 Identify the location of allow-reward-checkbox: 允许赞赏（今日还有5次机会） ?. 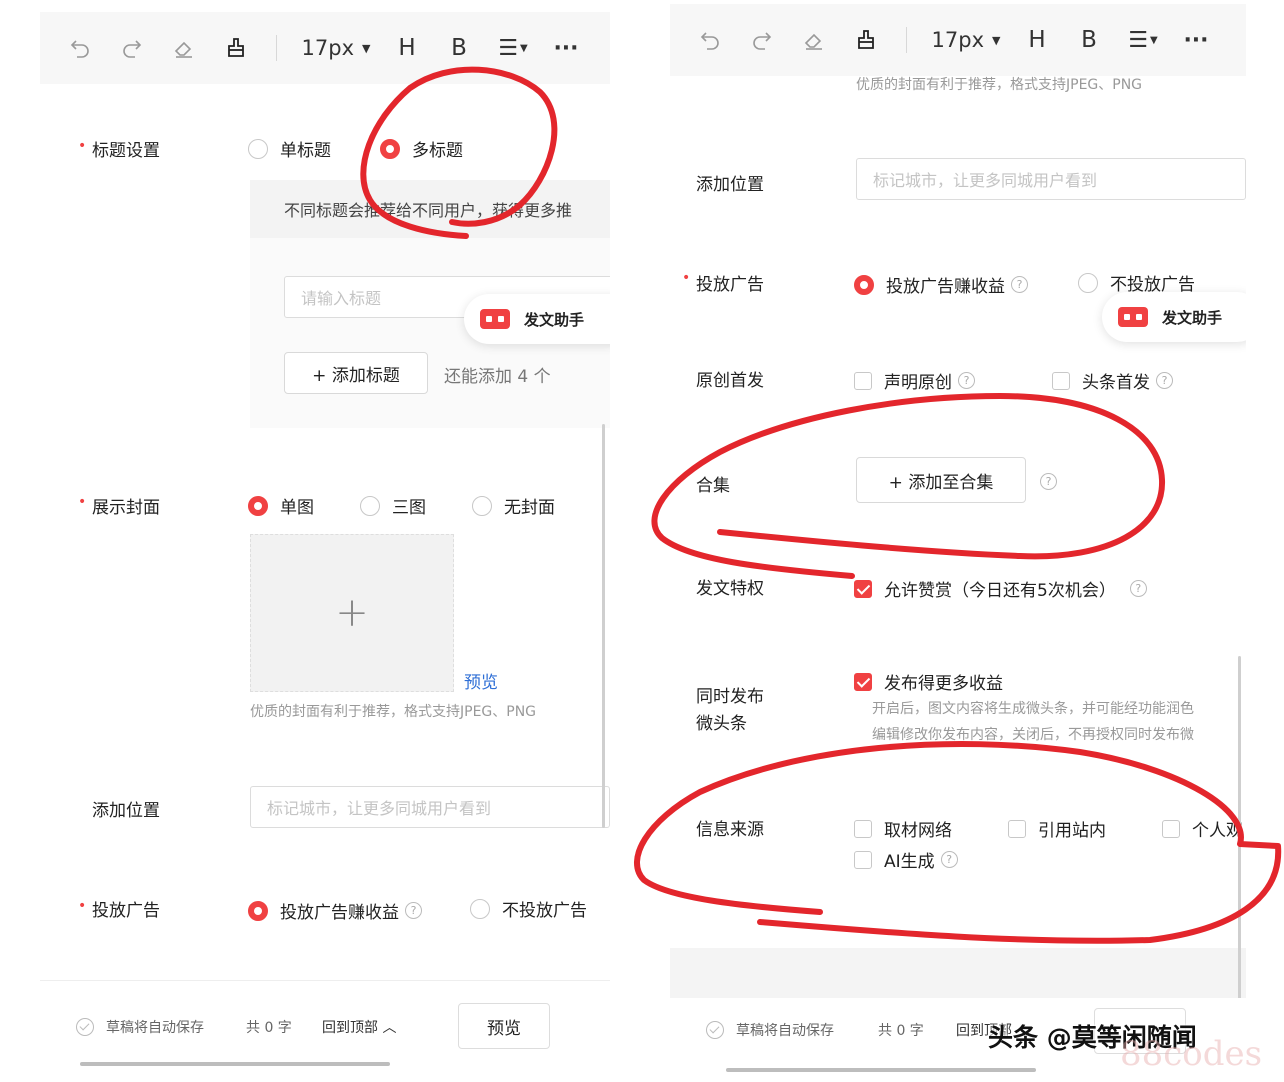
(1000, 588).